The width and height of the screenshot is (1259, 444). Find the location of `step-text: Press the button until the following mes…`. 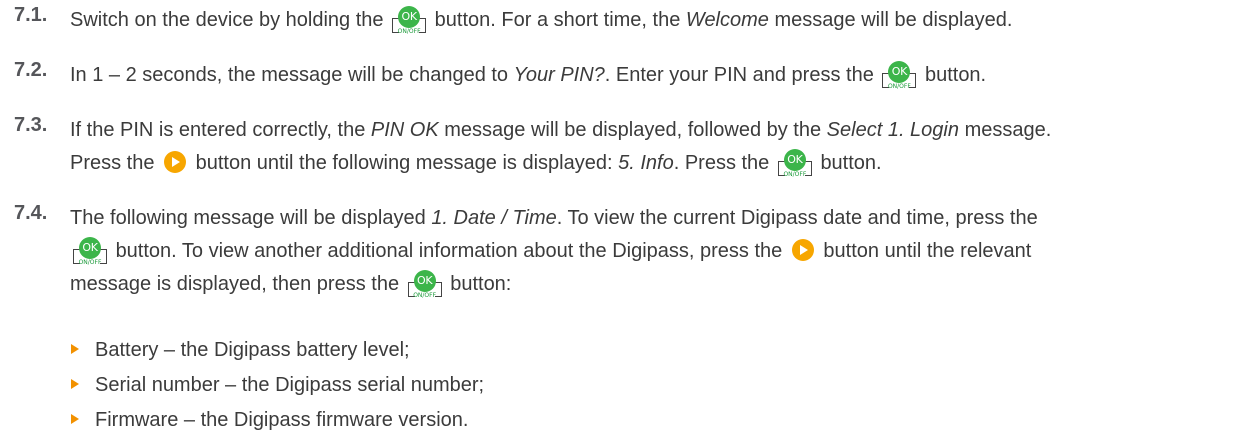

step-text: Press the button until the following mes… is located at coordinates (659, 163).